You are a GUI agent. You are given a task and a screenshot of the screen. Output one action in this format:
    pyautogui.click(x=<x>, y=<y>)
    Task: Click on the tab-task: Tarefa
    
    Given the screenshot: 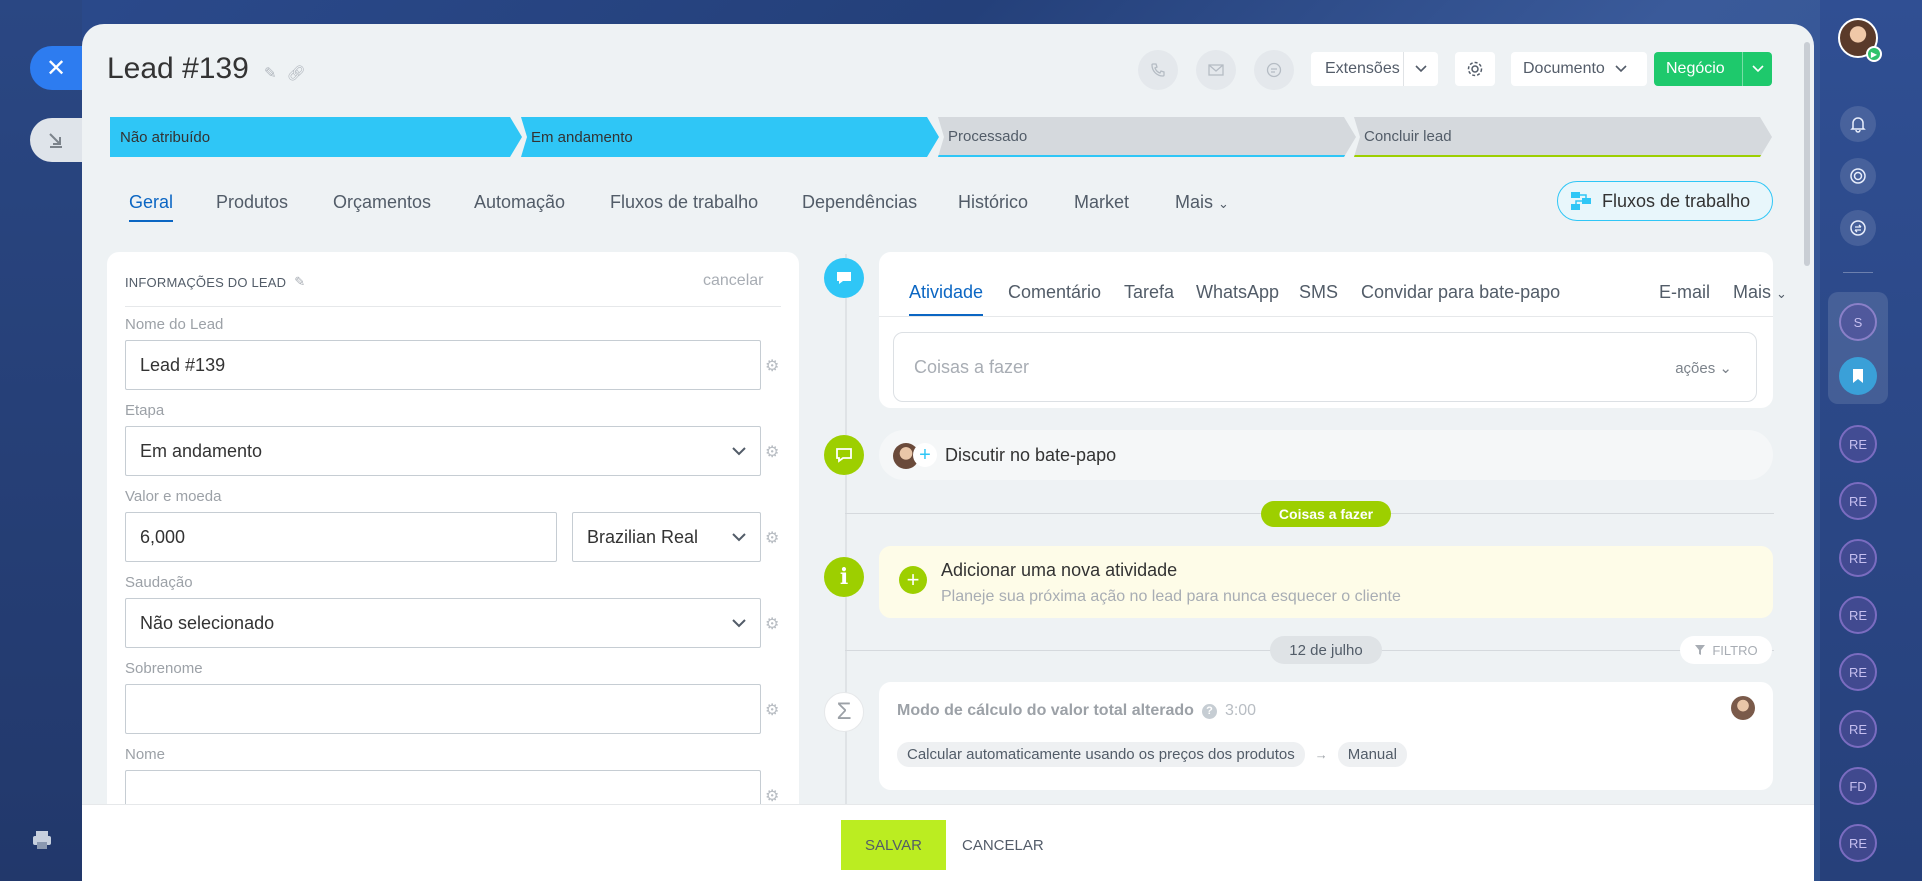 What is the action you would take?
    pyautogui.click(x=1149, y=292)
    